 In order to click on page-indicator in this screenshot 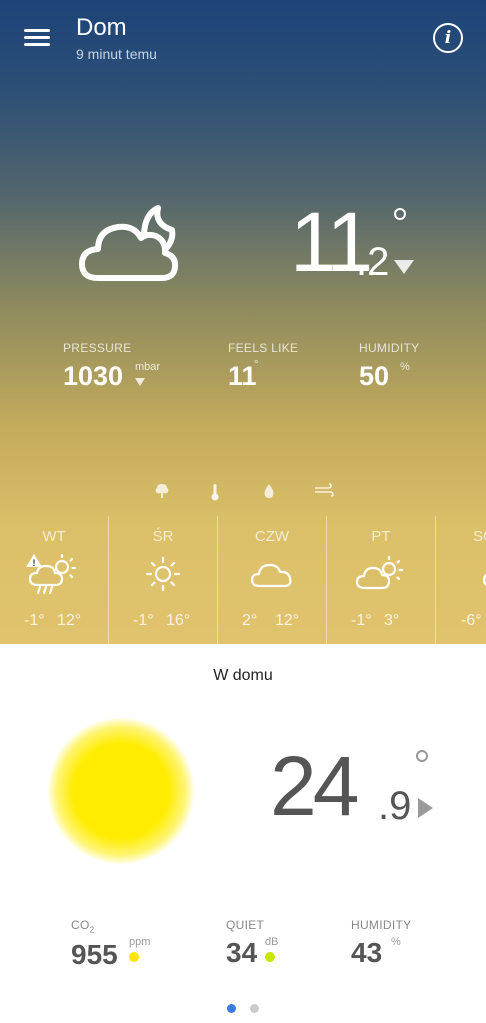, I will do `click(243, 1010)`.